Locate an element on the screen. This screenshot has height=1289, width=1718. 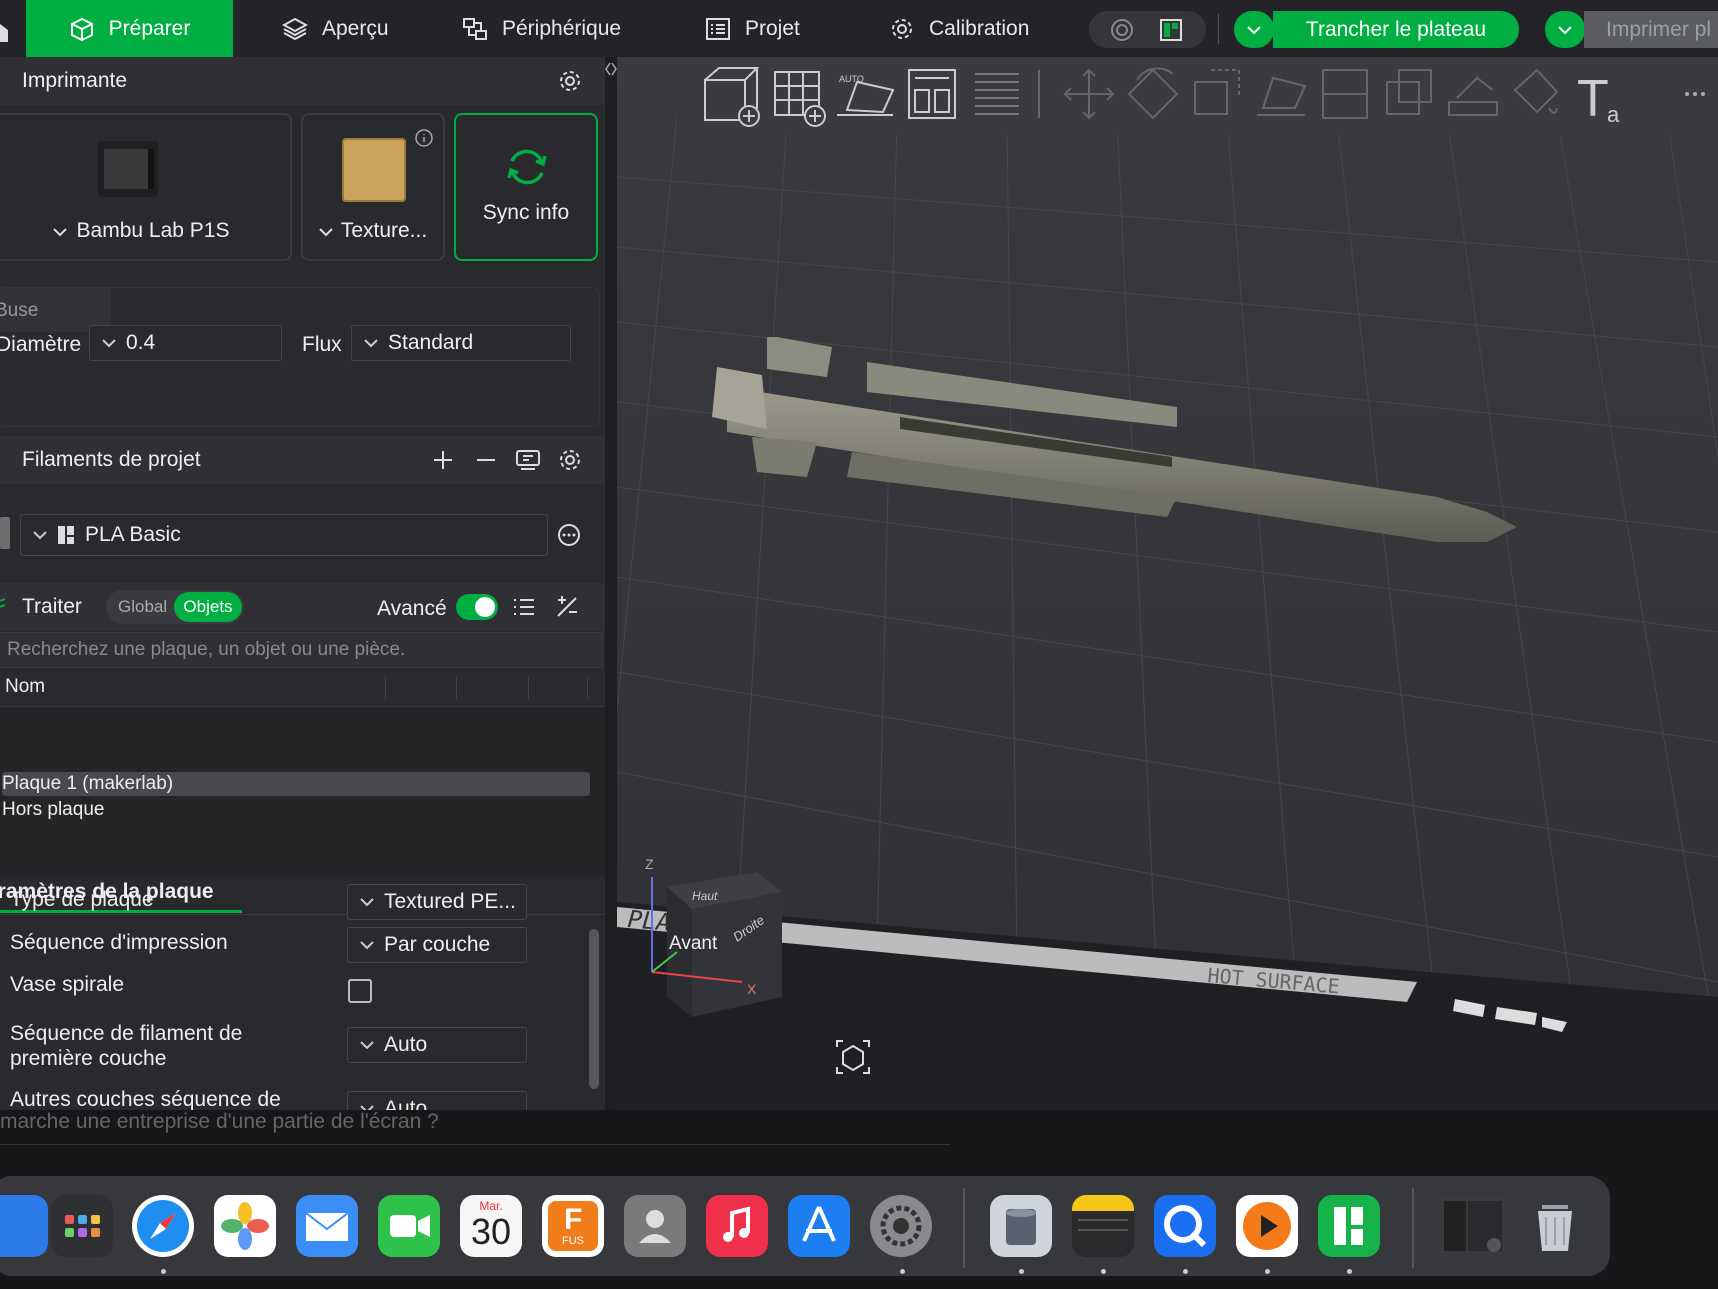
more-options-icon is located at coordinates (569, 535).